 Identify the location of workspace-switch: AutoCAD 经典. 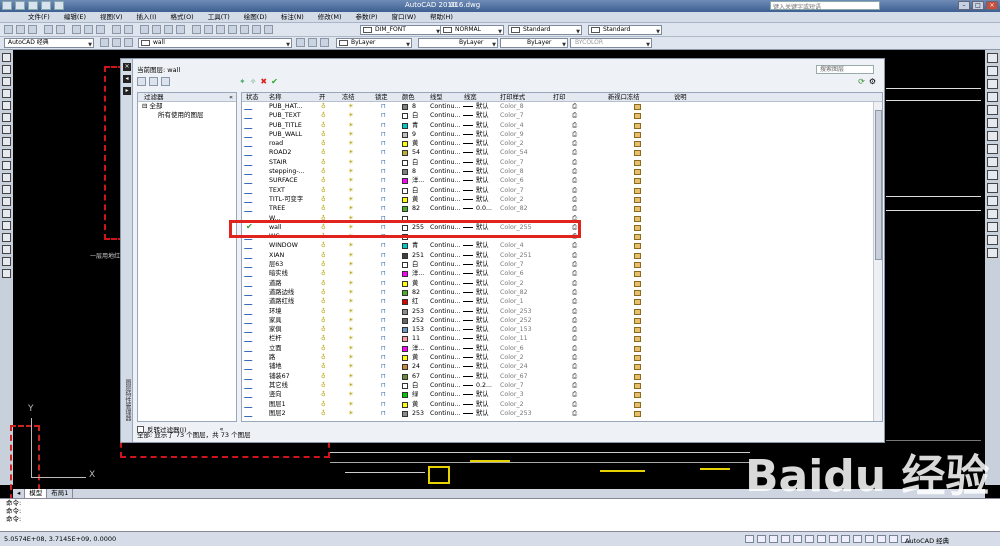
(927, 540).